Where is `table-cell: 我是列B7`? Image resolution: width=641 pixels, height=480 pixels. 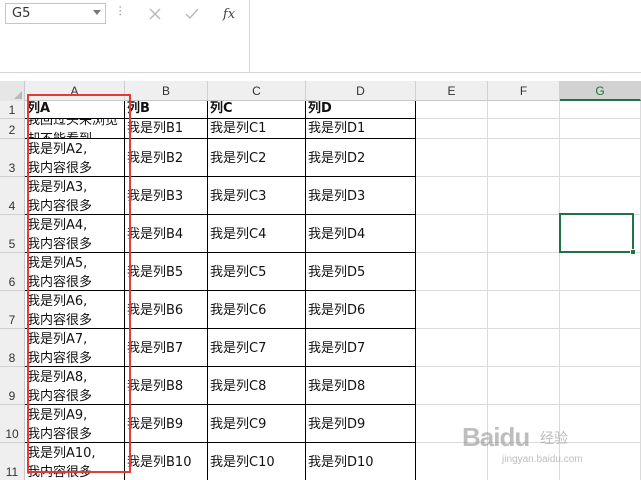 table-cell: 我是列B7 is located at coordinates (166, 348).